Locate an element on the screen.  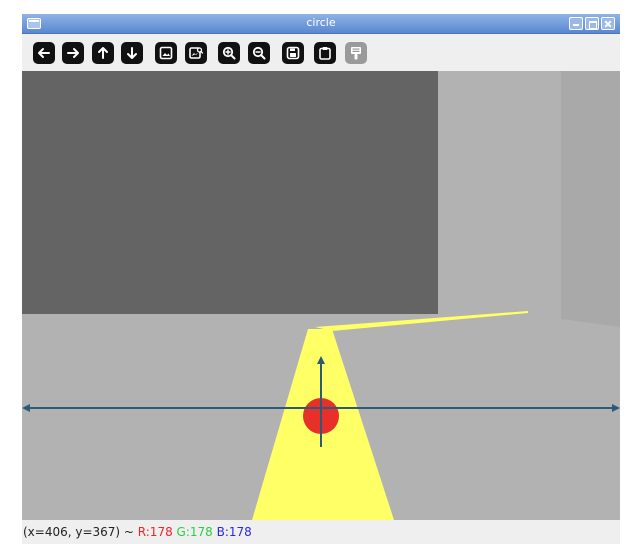
arrow-down-icon is located at coordinates (132, 53).